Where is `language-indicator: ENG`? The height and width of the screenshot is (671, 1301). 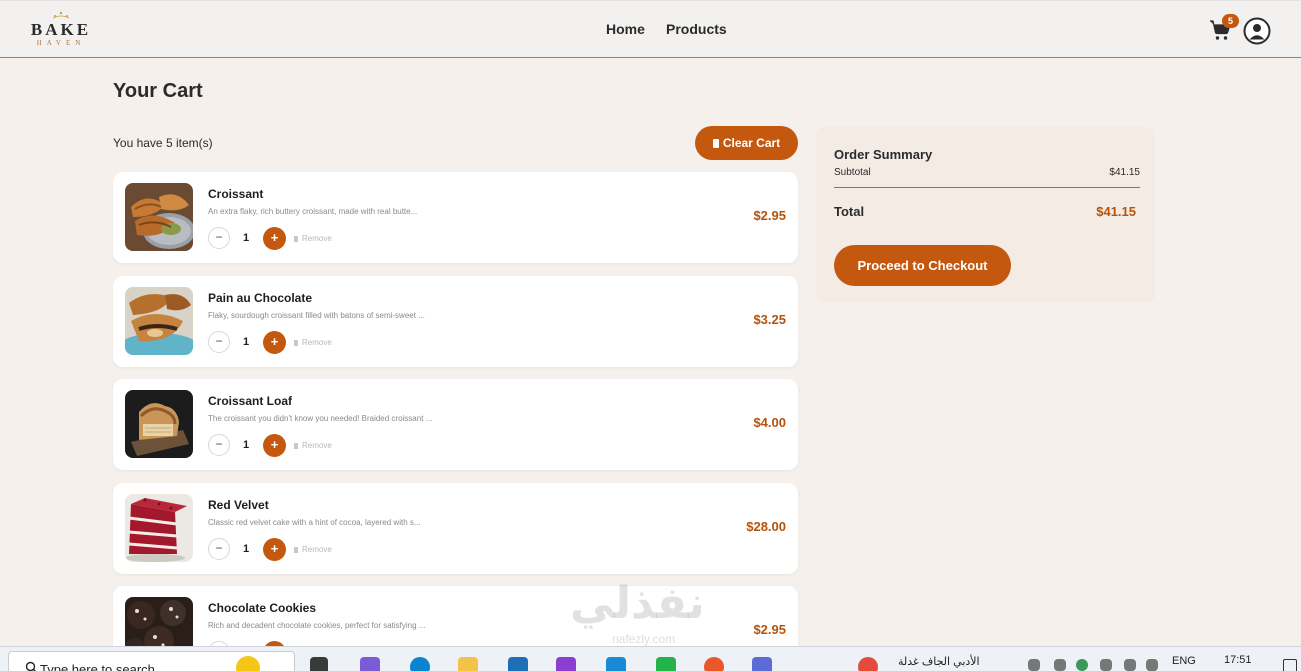 language-indicator: ENG is located at coordinates (1184, 661).